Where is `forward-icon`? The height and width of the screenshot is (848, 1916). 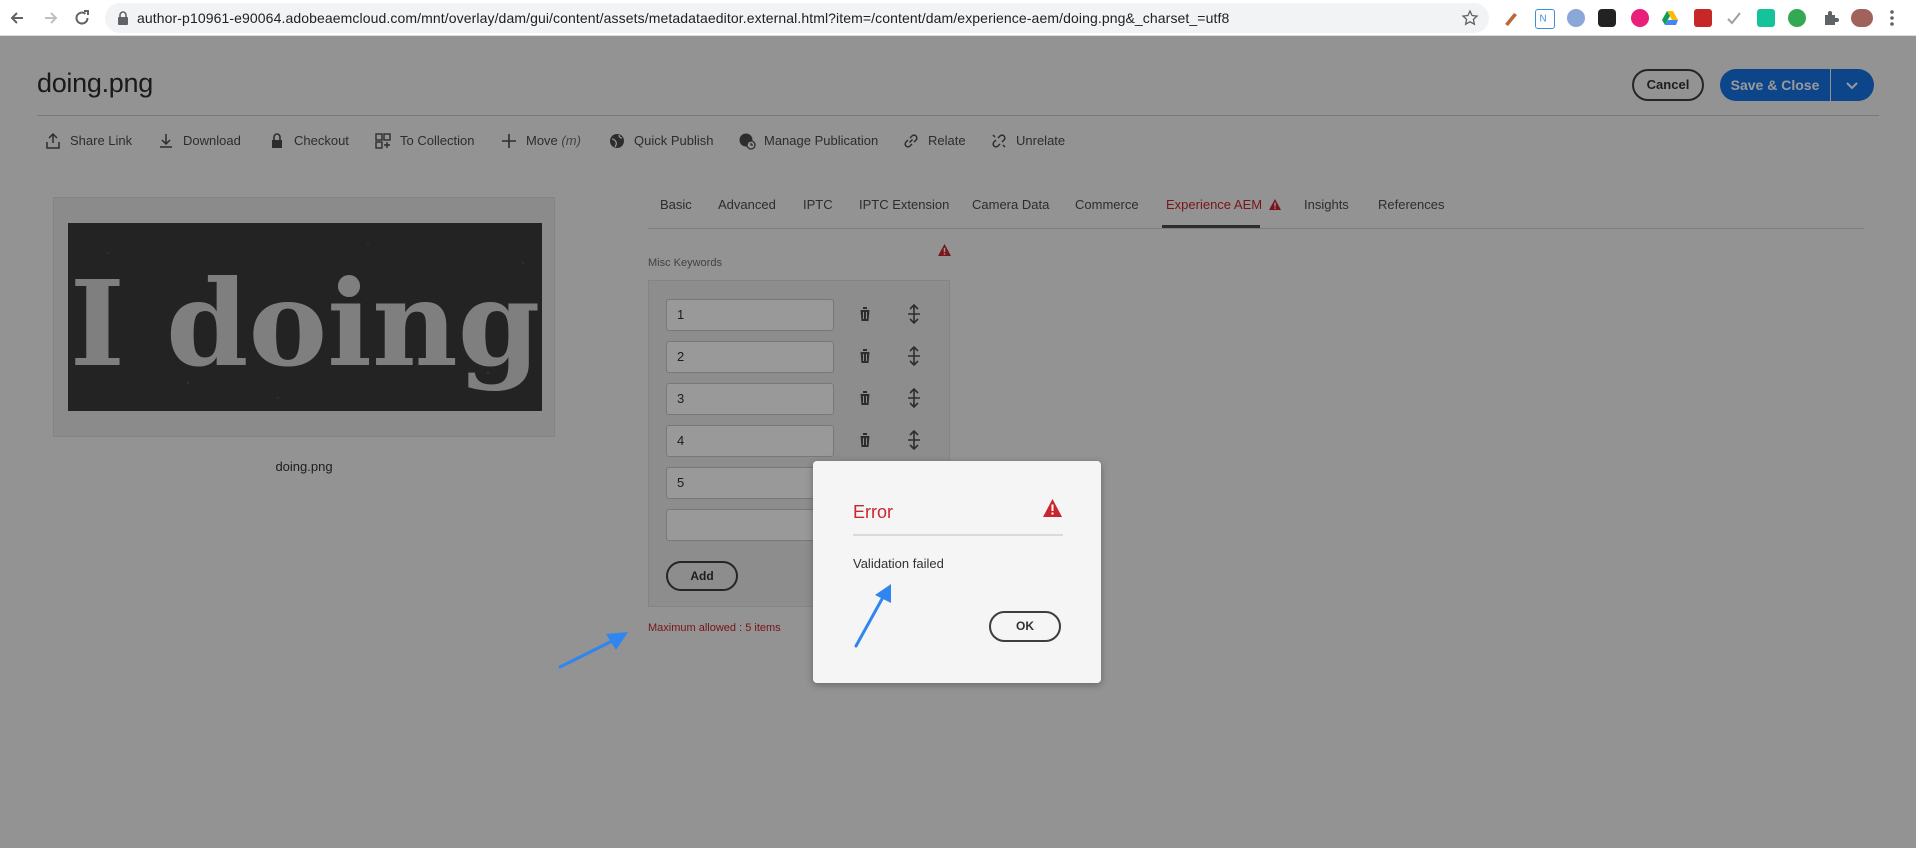
forward-icon is located at coordinates (51, 18).